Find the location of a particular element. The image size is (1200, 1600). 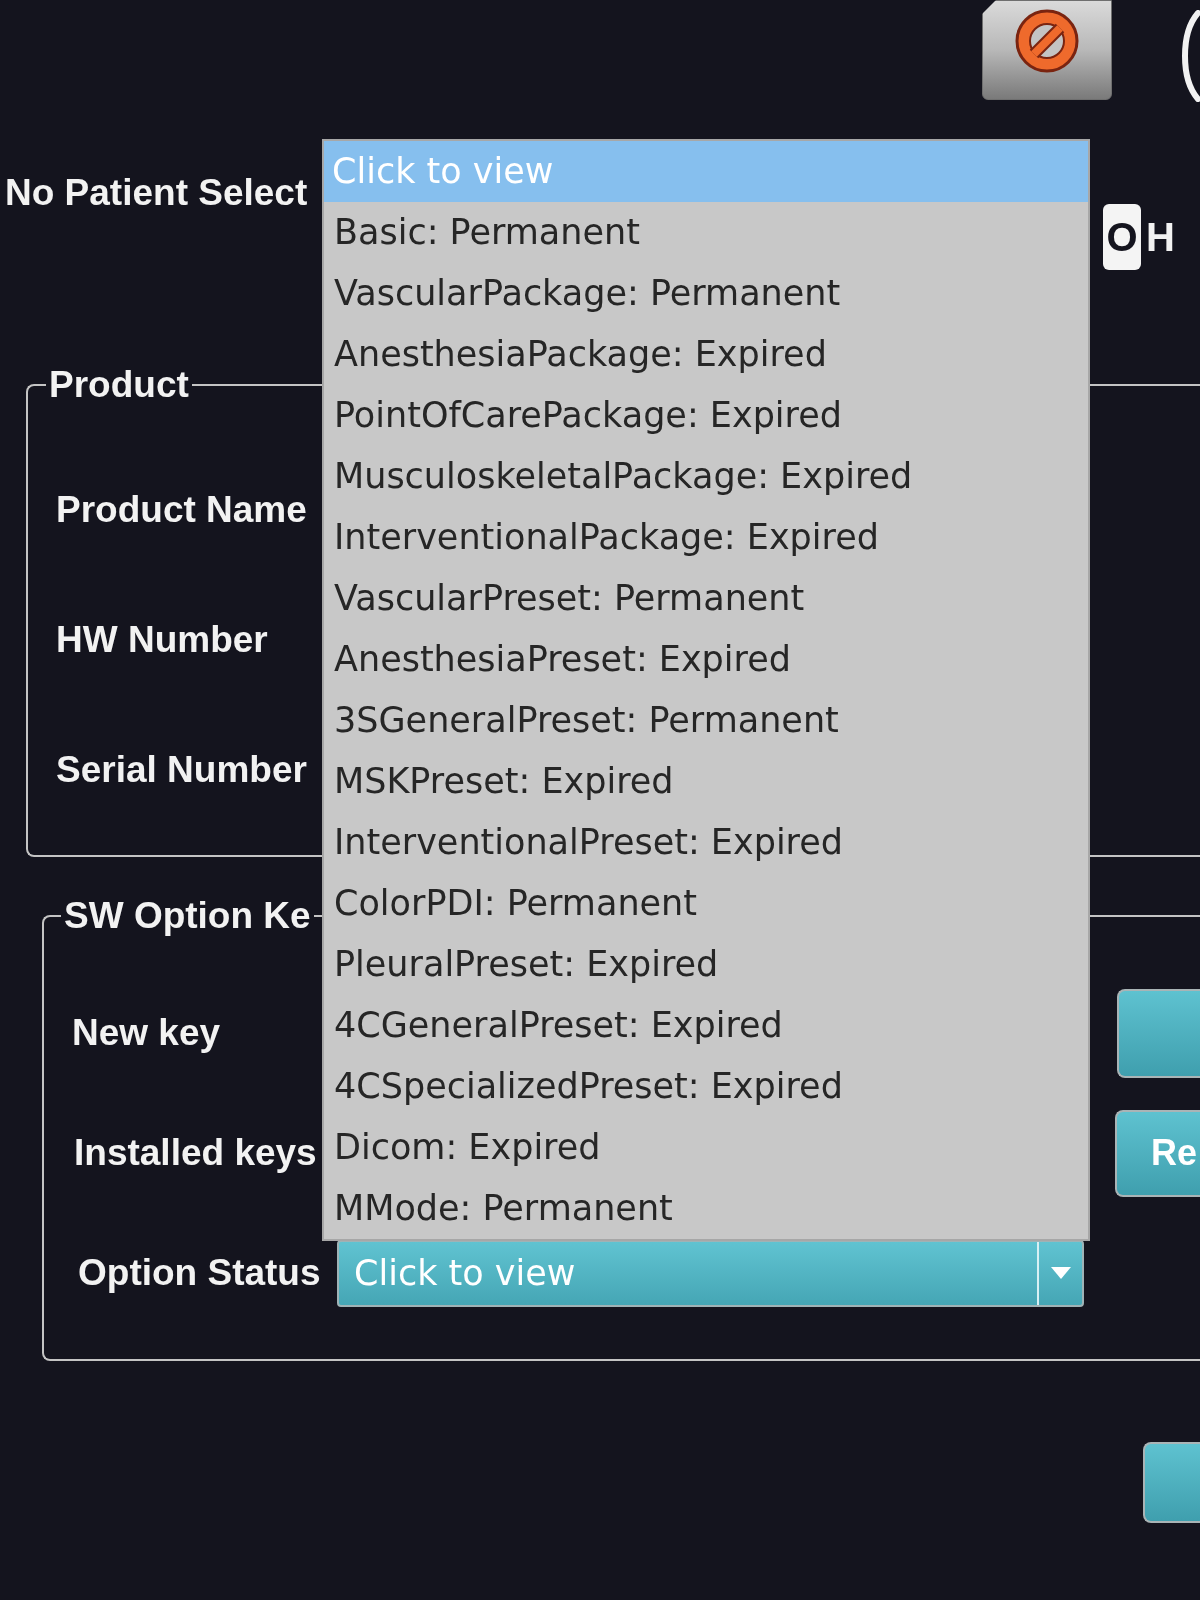

option-item: MSKPreset: Expired is located at coordinates (706, 781).